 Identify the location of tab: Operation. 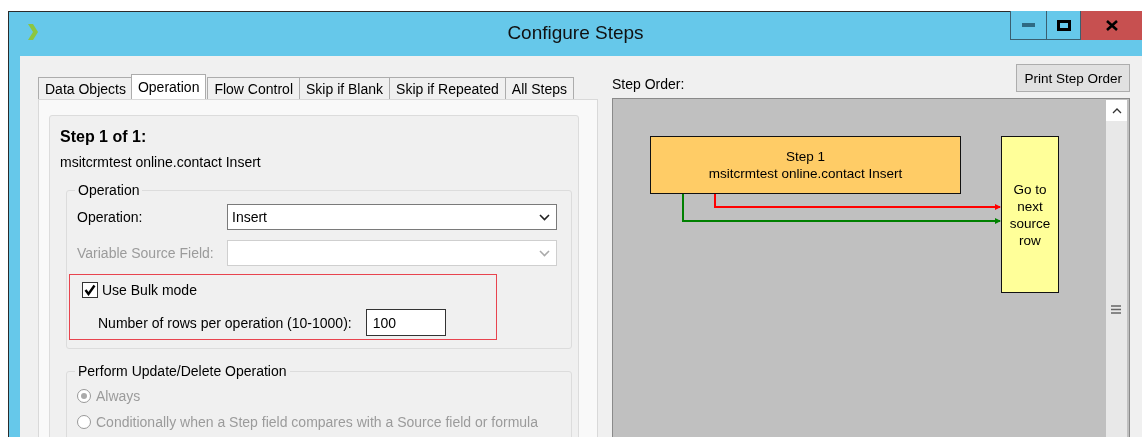
(168, 86).